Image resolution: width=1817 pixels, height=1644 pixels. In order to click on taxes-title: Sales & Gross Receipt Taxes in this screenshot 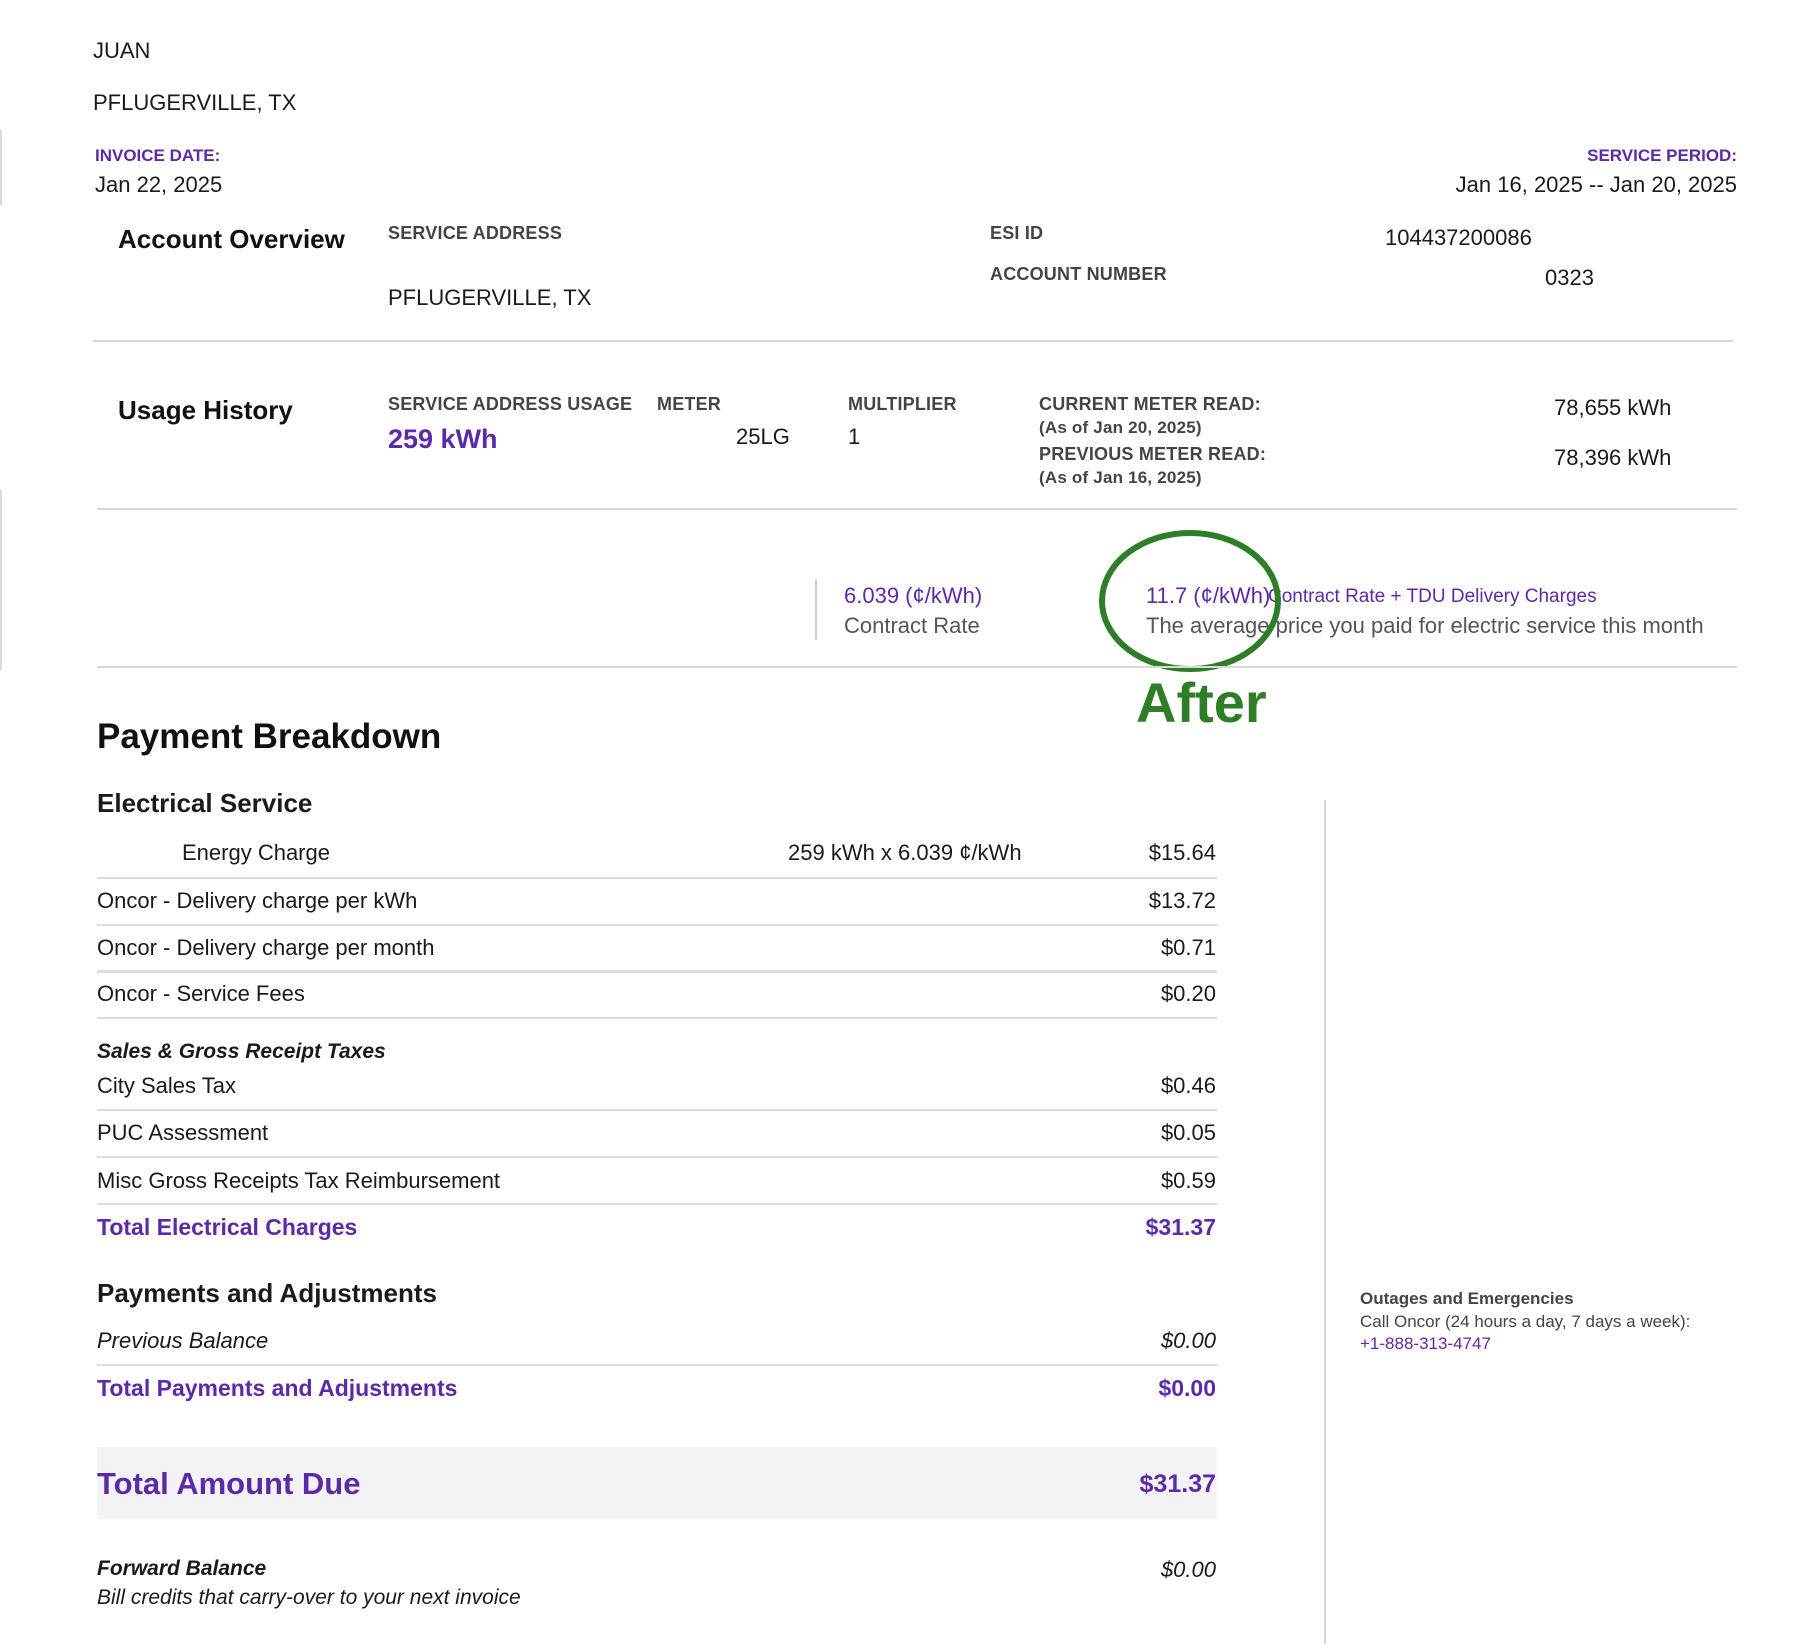, I will do `click(241, 1051)`.